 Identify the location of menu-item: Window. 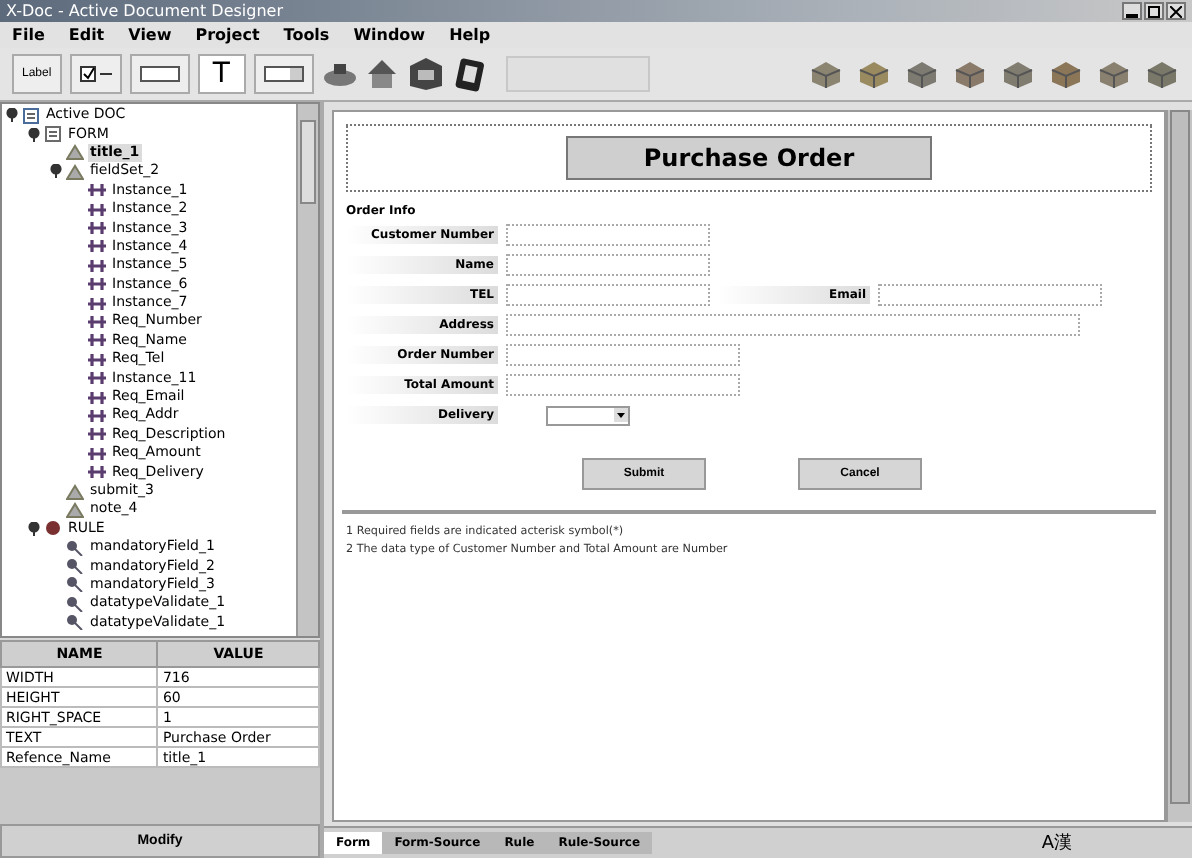
(389, 35).